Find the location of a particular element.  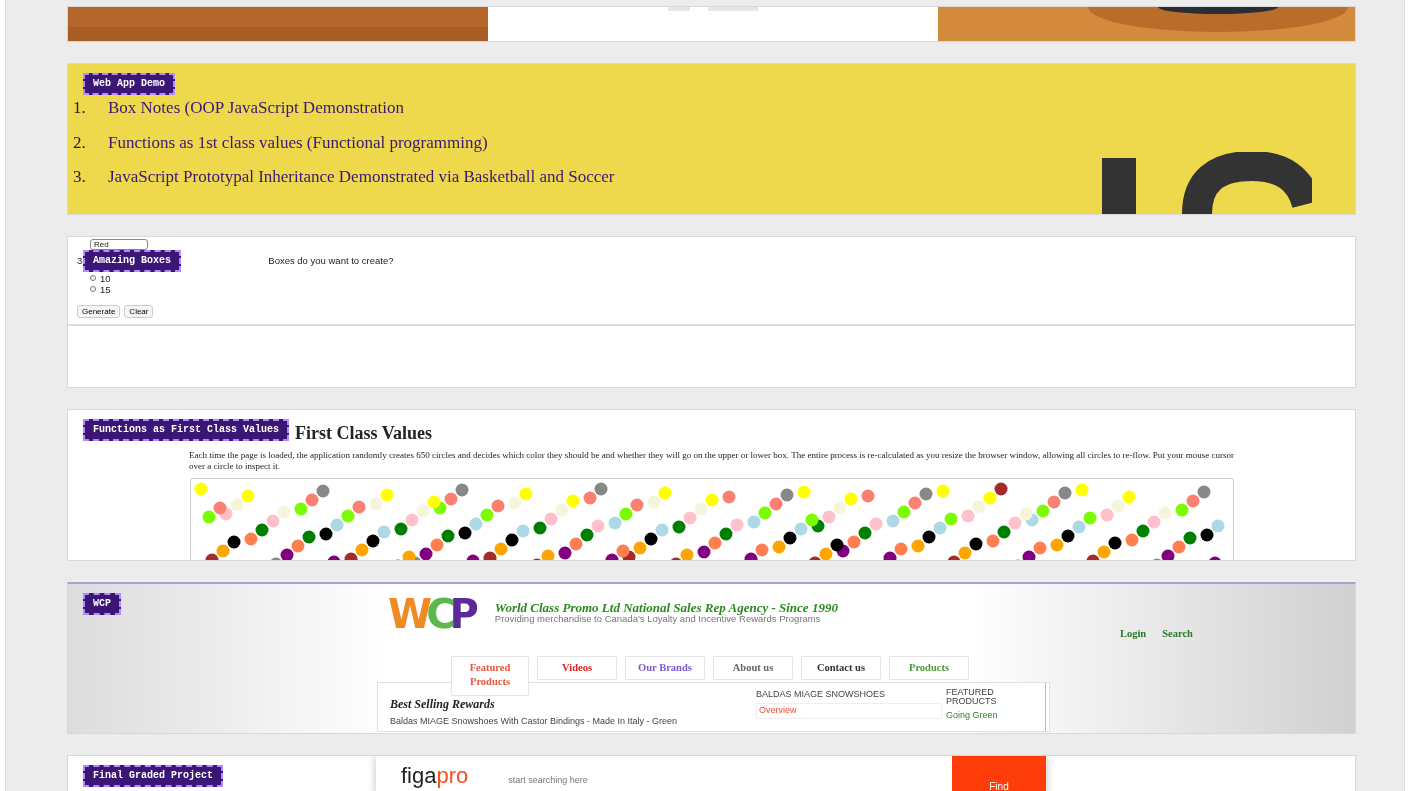

find-button: Find is located at coordinates (999, 773).